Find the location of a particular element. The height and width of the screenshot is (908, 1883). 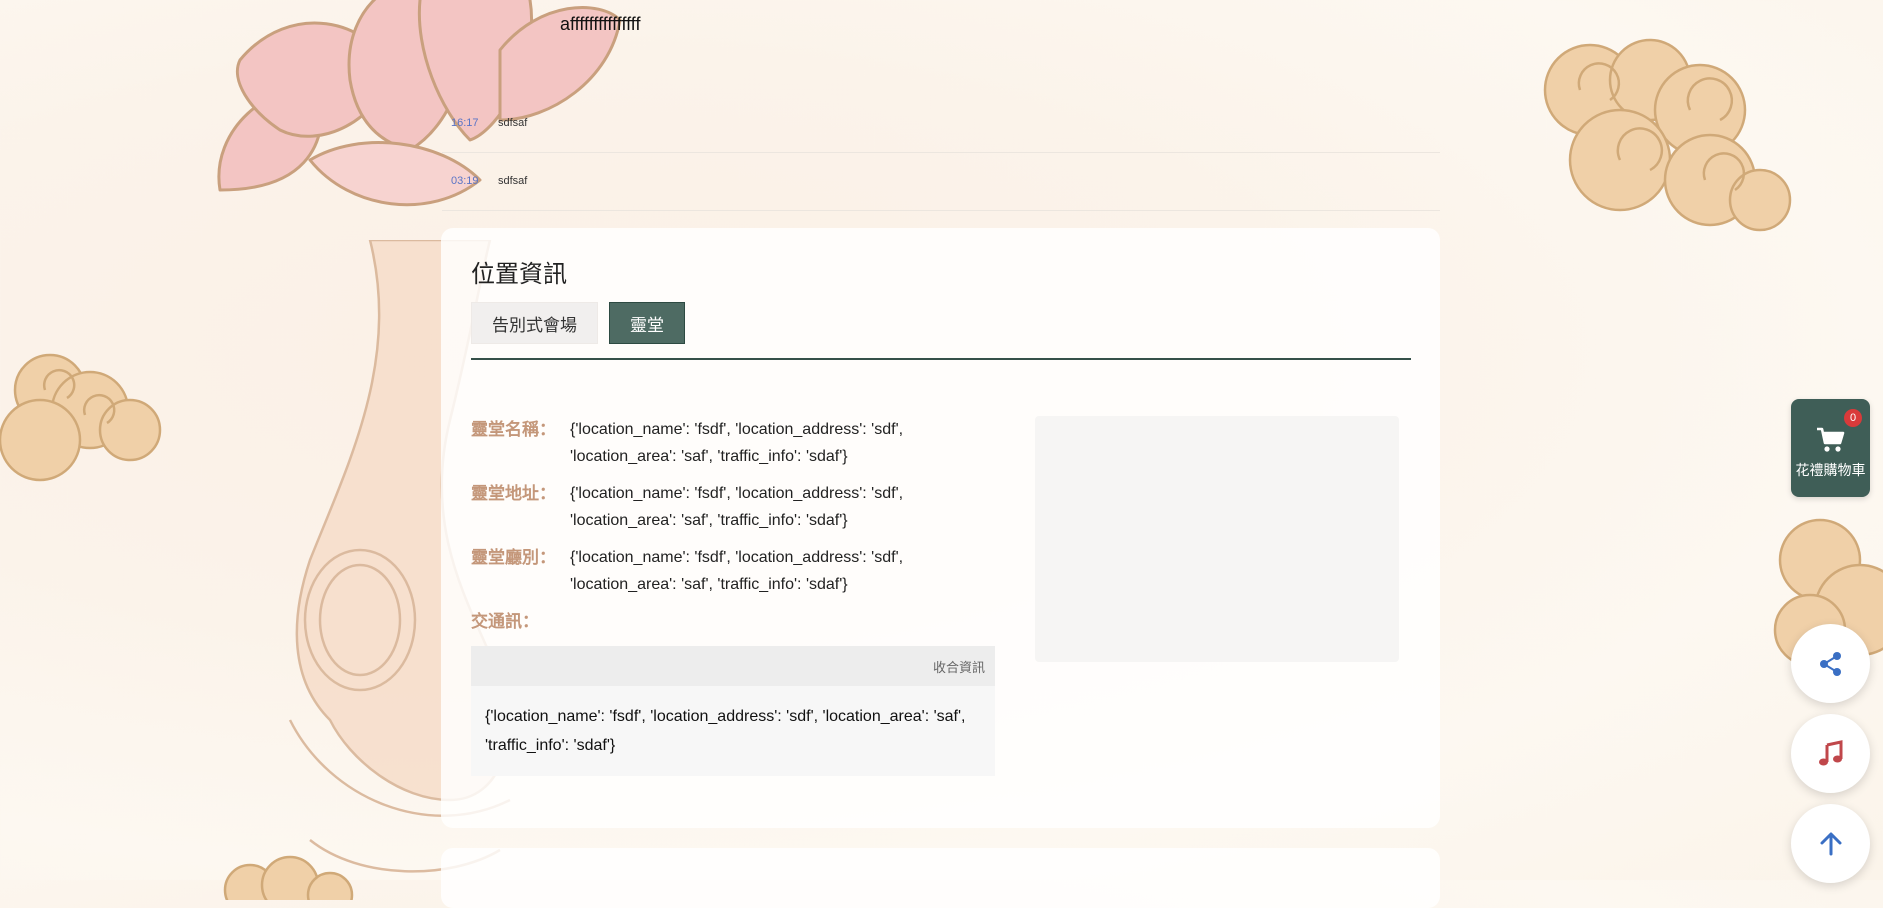

music-note-icon is located at coordinates (1830, 752).